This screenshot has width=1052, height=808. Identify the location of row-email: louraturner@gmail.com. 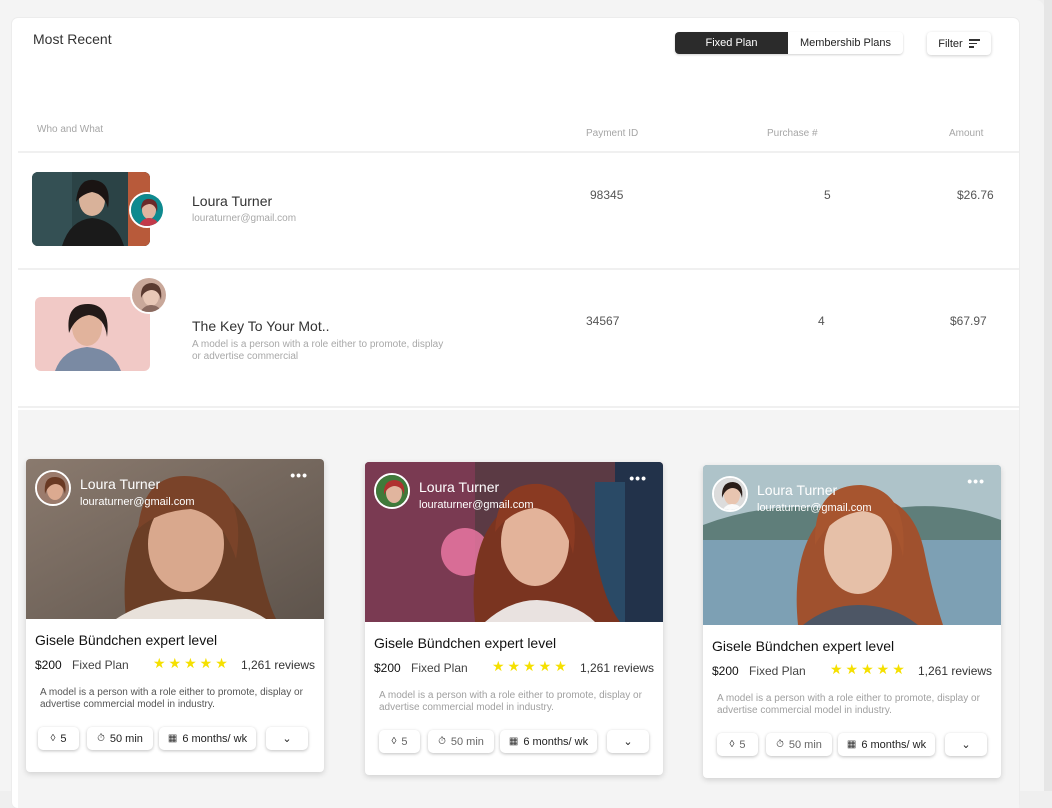
(244, 218).